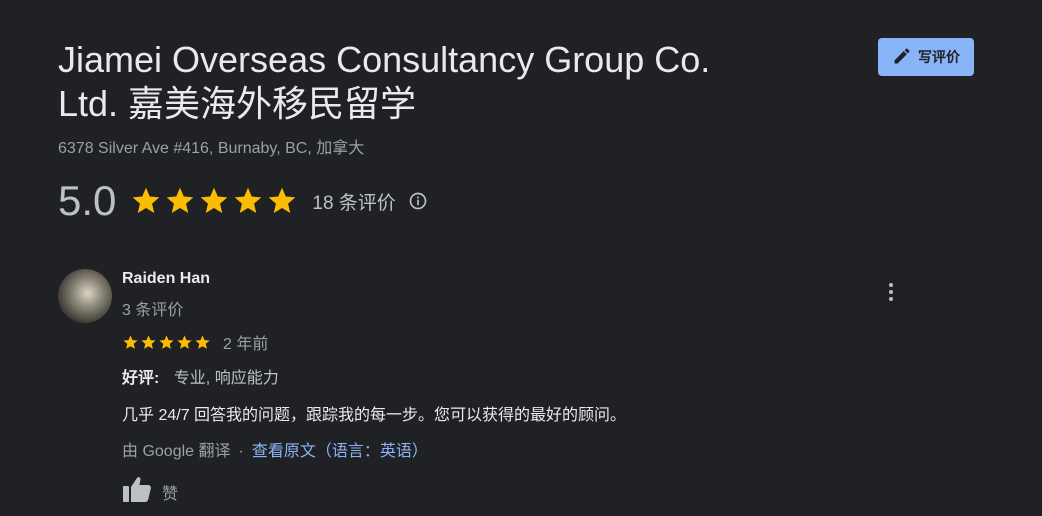 The height and width of the screenshot is (516, 1042). Describe the element at coordinates (141, 378) in the screenshot. I see `highlights-label: 好评:` at that location.